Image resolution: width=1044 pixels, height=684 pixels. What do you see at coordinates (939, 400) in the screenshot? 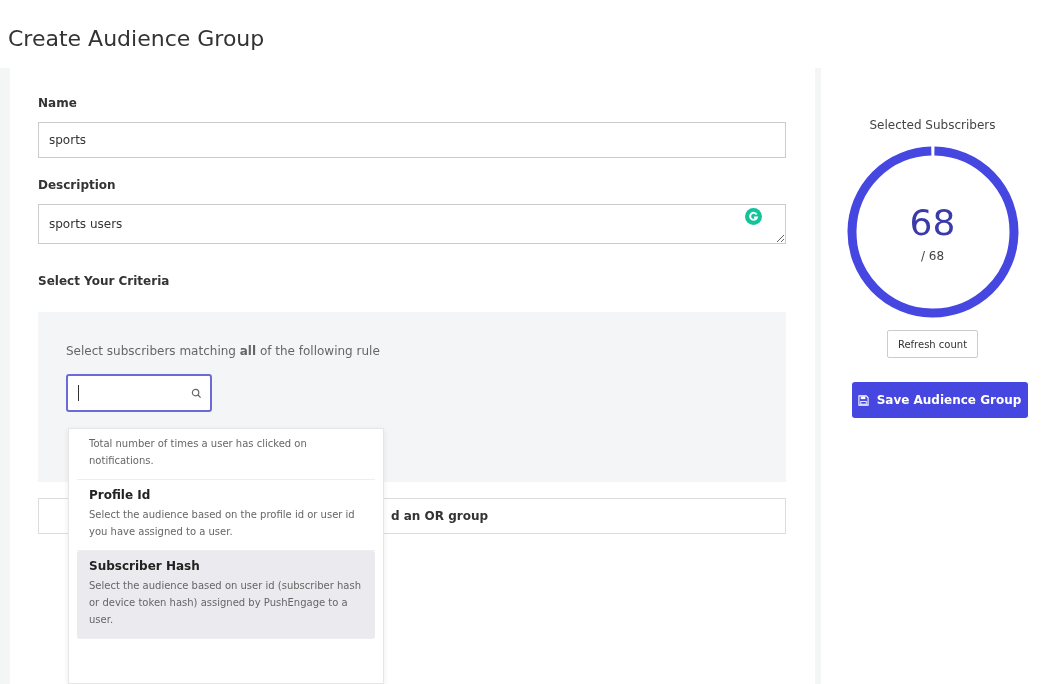
I see `save-button: Save Audience Group` at bounding box center [939, 400].